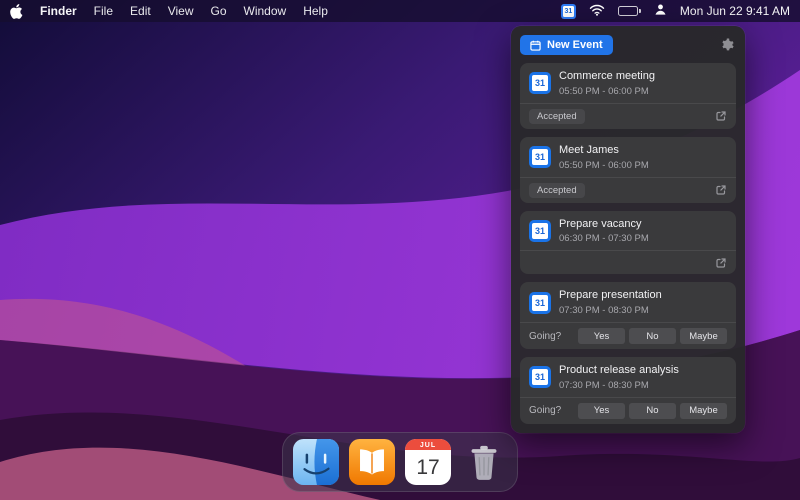 The image size is (800, 500). I want to click on menubar-app-name: Finder, so click(58, 11).